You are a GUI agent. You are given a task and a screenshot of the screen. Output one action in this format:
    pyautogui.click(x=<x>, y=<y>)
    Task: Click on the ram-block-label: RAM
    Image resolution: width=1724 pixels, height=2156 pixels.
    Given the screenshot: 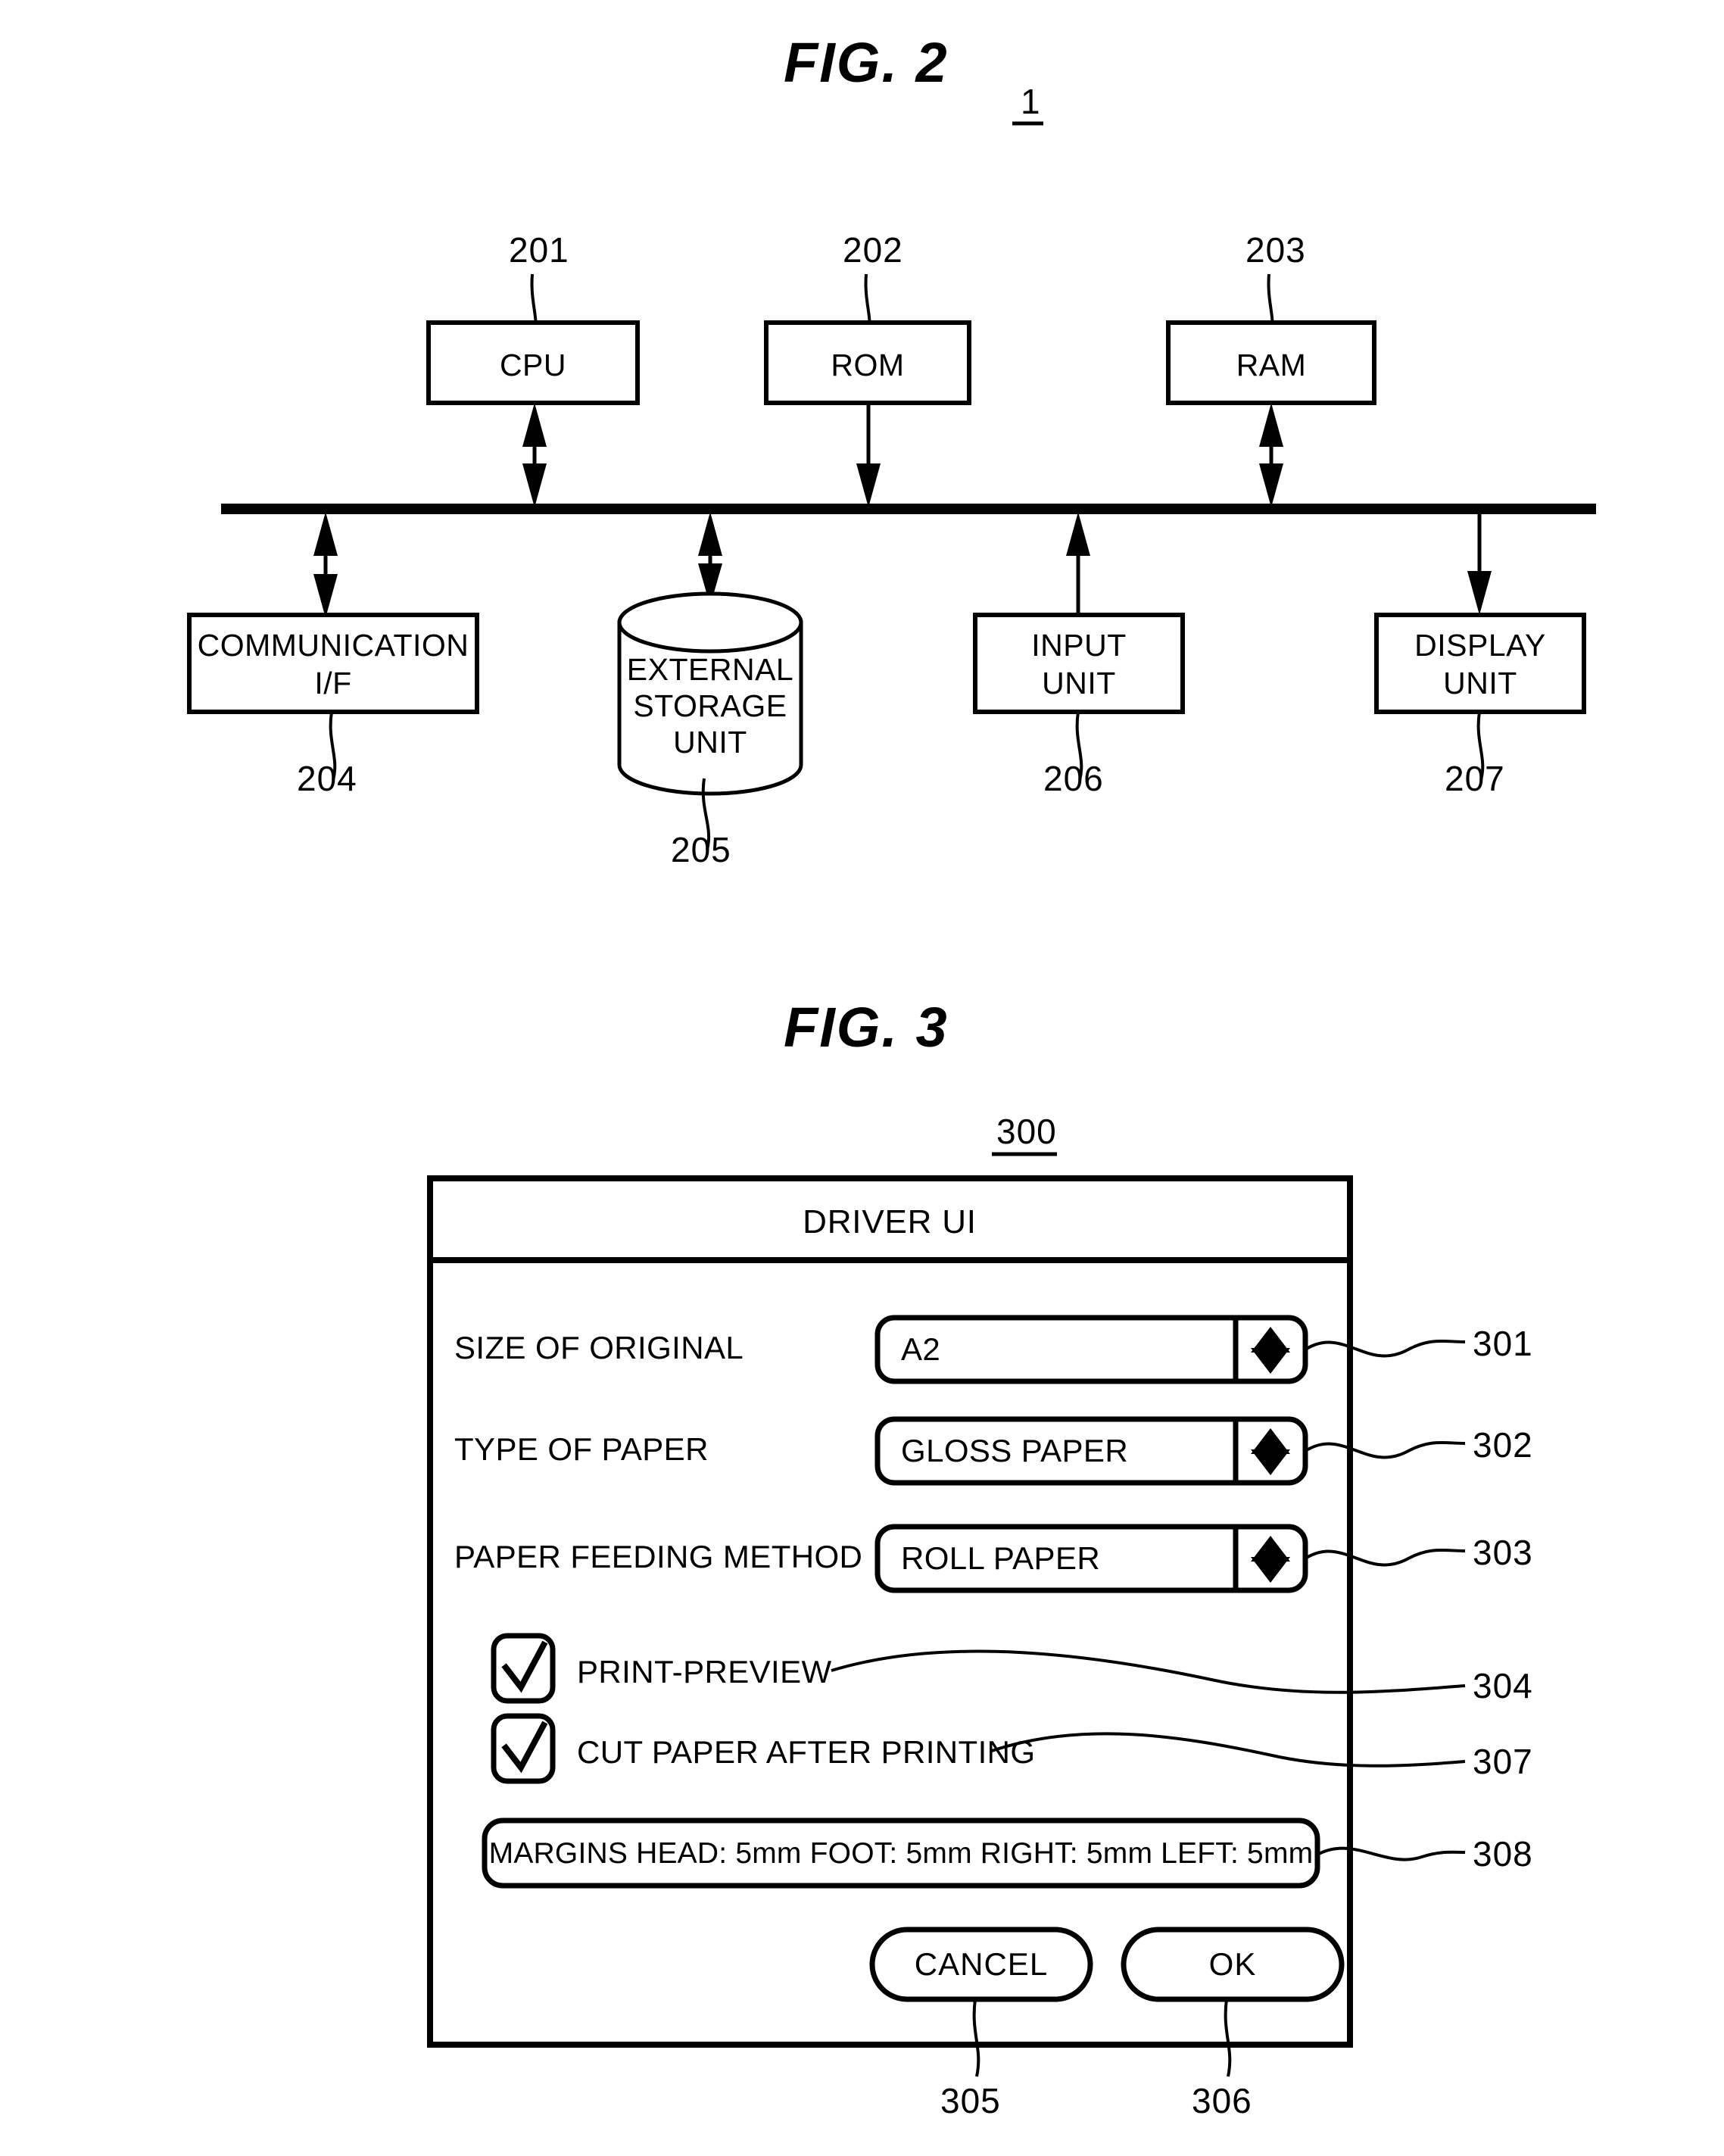 What is the action you would take?
    pyautogui.click(x=1271, y=365)
    